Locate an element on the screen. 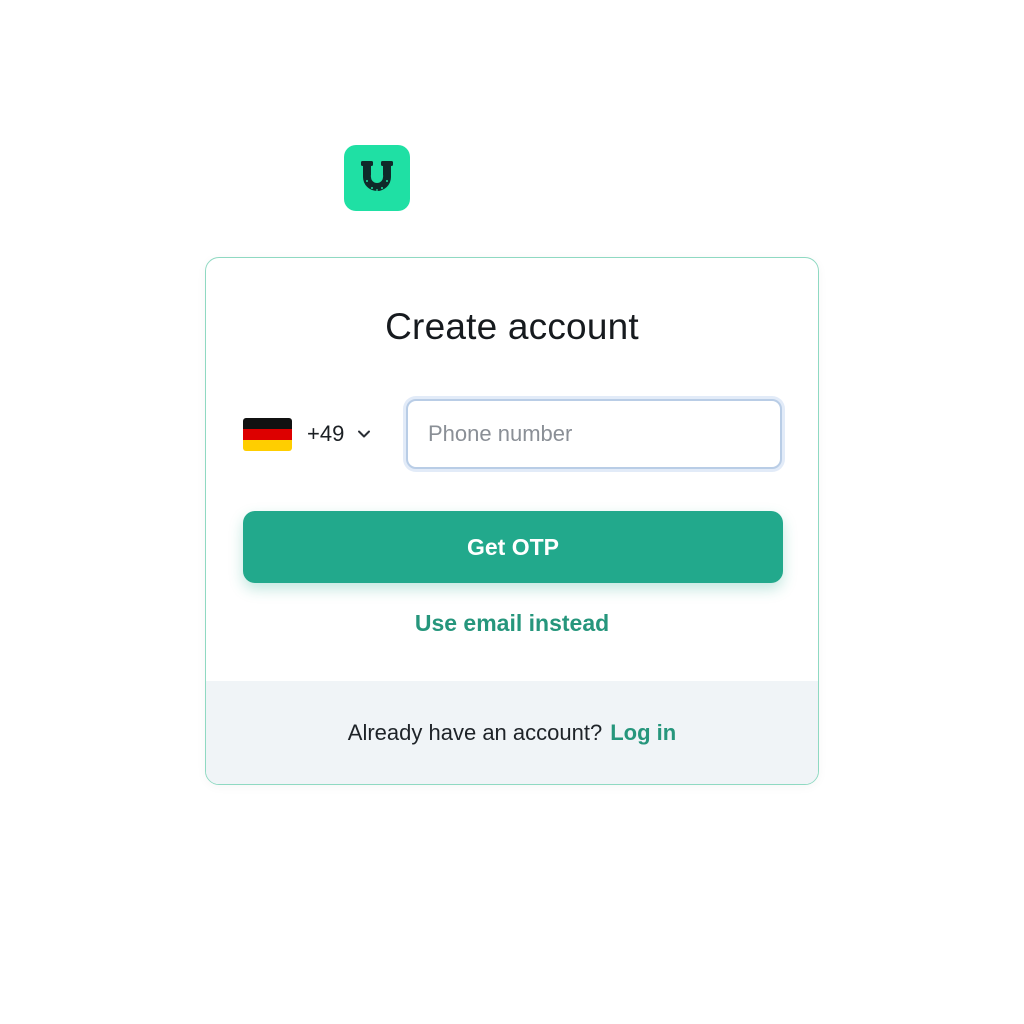  dial-code: +49 is located at coordinates (326, 433).